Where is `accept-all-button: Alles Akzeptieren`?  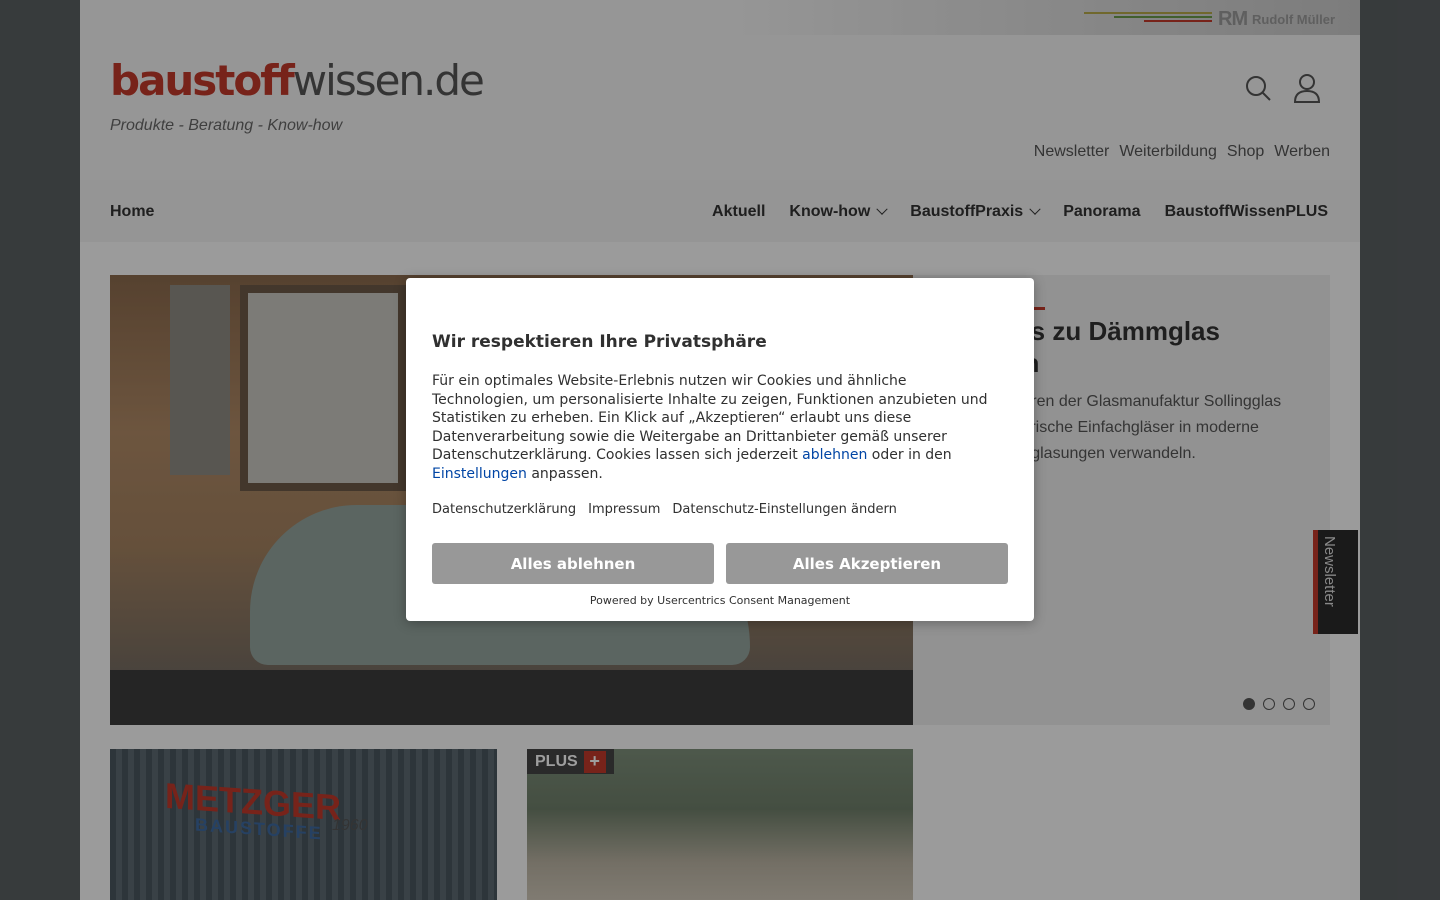
accept-all-button: Alles Akzeptieren is located at coordinates (867, 563).